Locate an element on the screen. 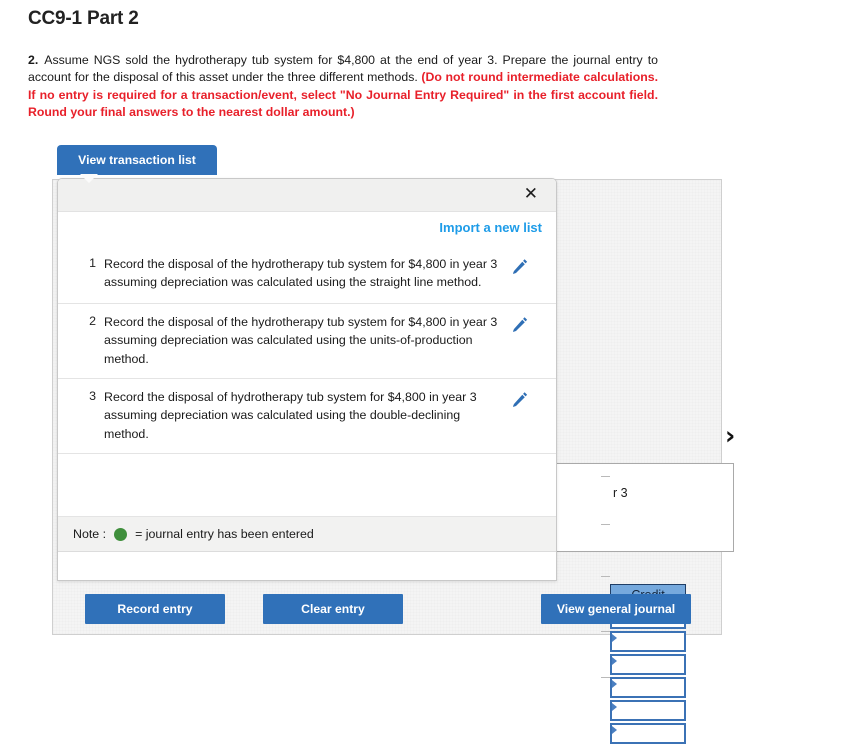 The image size is (862, 744). journal-date-field: r 3 is located at coordinates (640, 507).